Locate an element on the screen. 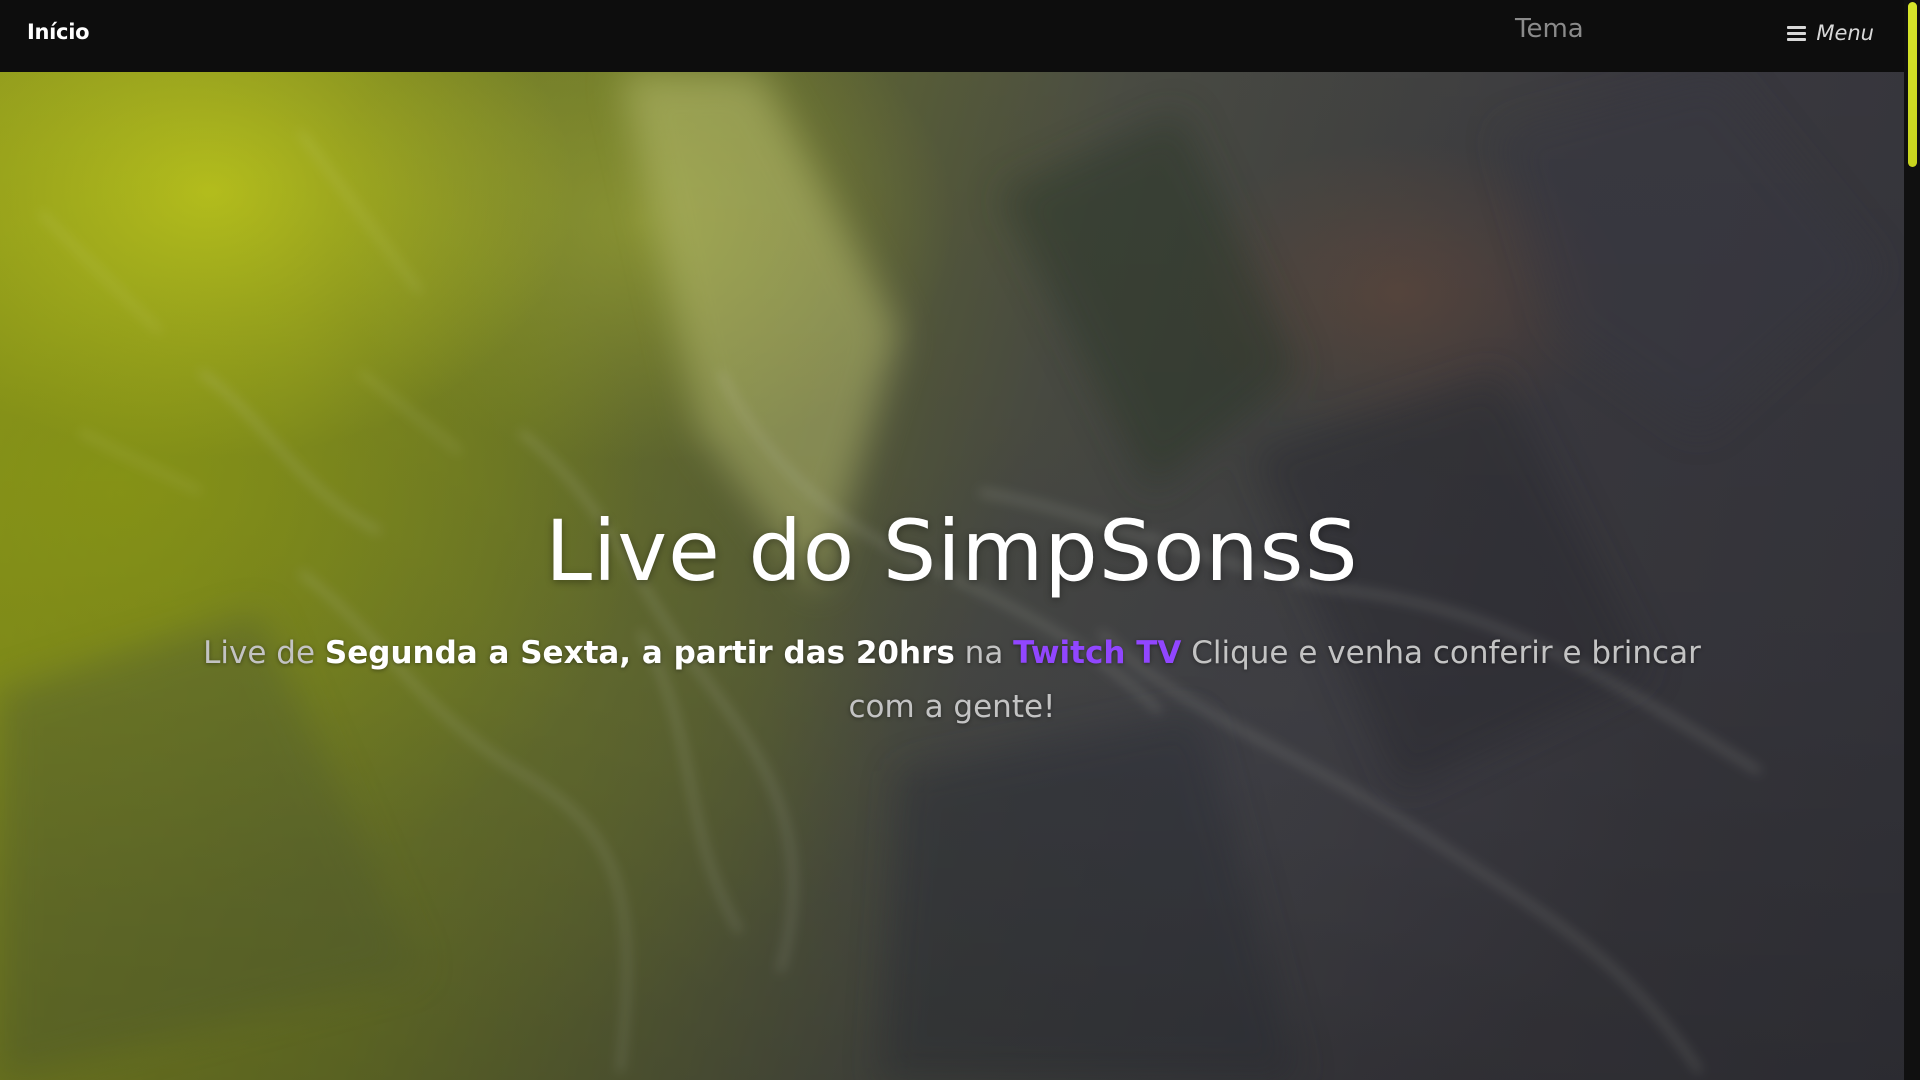 The width and height of the screenshot is (1920, 1080). theme-toggle: Tema is located at coordinates (1549, 29).